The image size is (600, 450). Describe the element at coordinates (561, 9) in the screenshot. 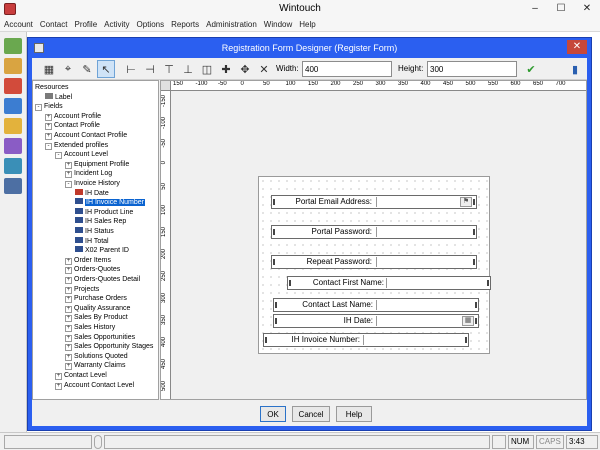

I see `maximize-button: ☐` at that location.